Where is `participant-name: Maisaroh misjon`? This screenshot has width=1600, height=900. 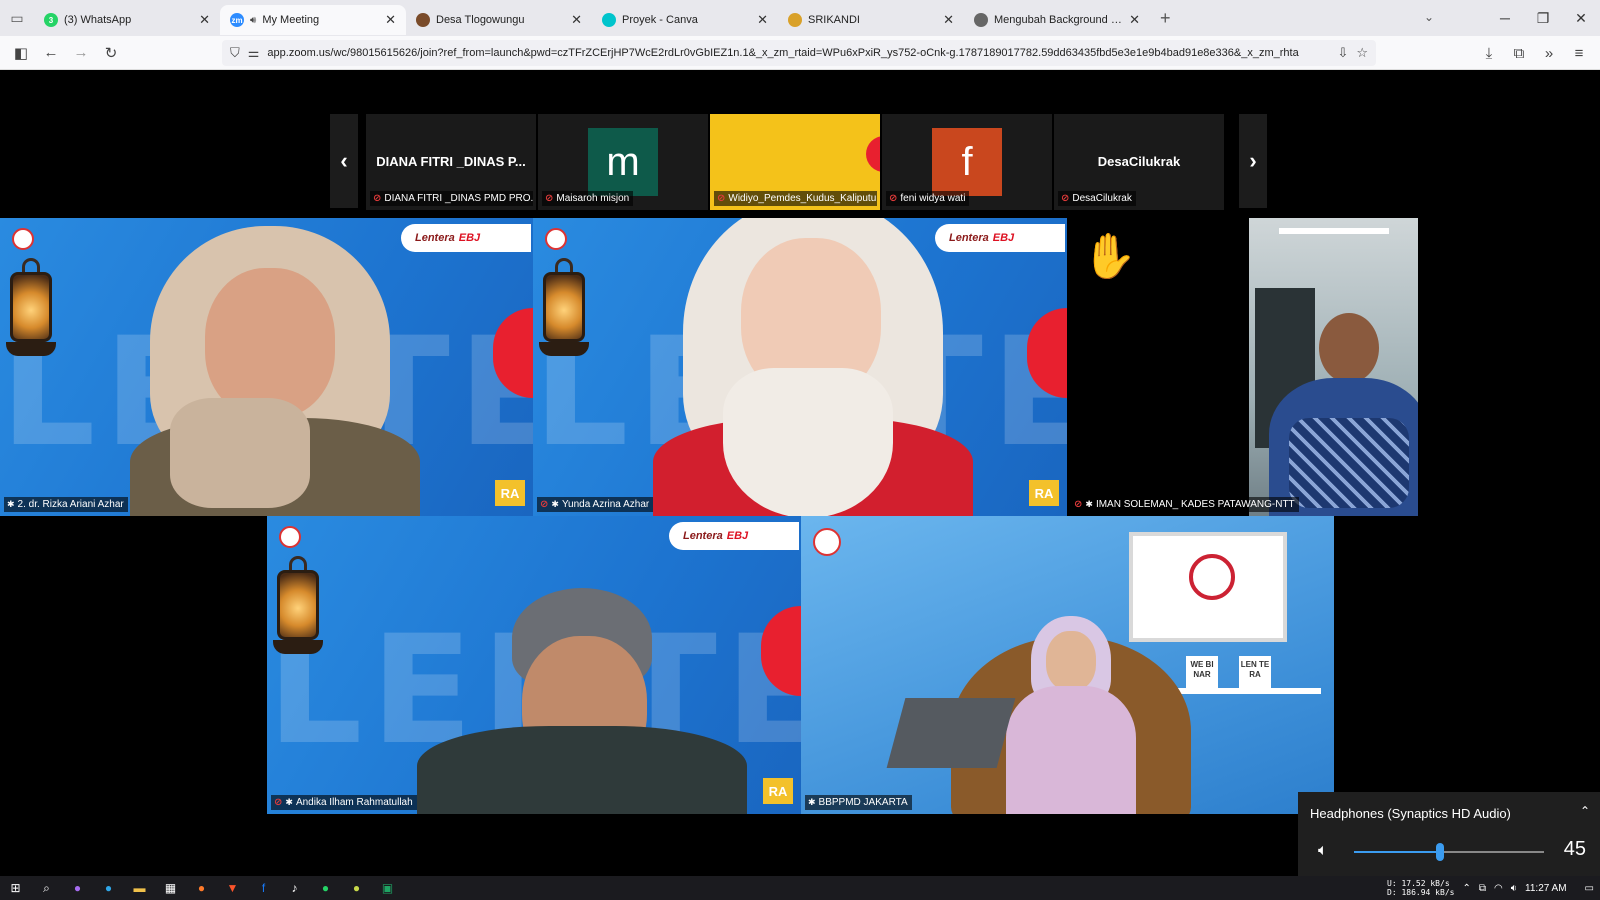 participant-name: Maisaroh misjon is located at coordinates (593, 198).